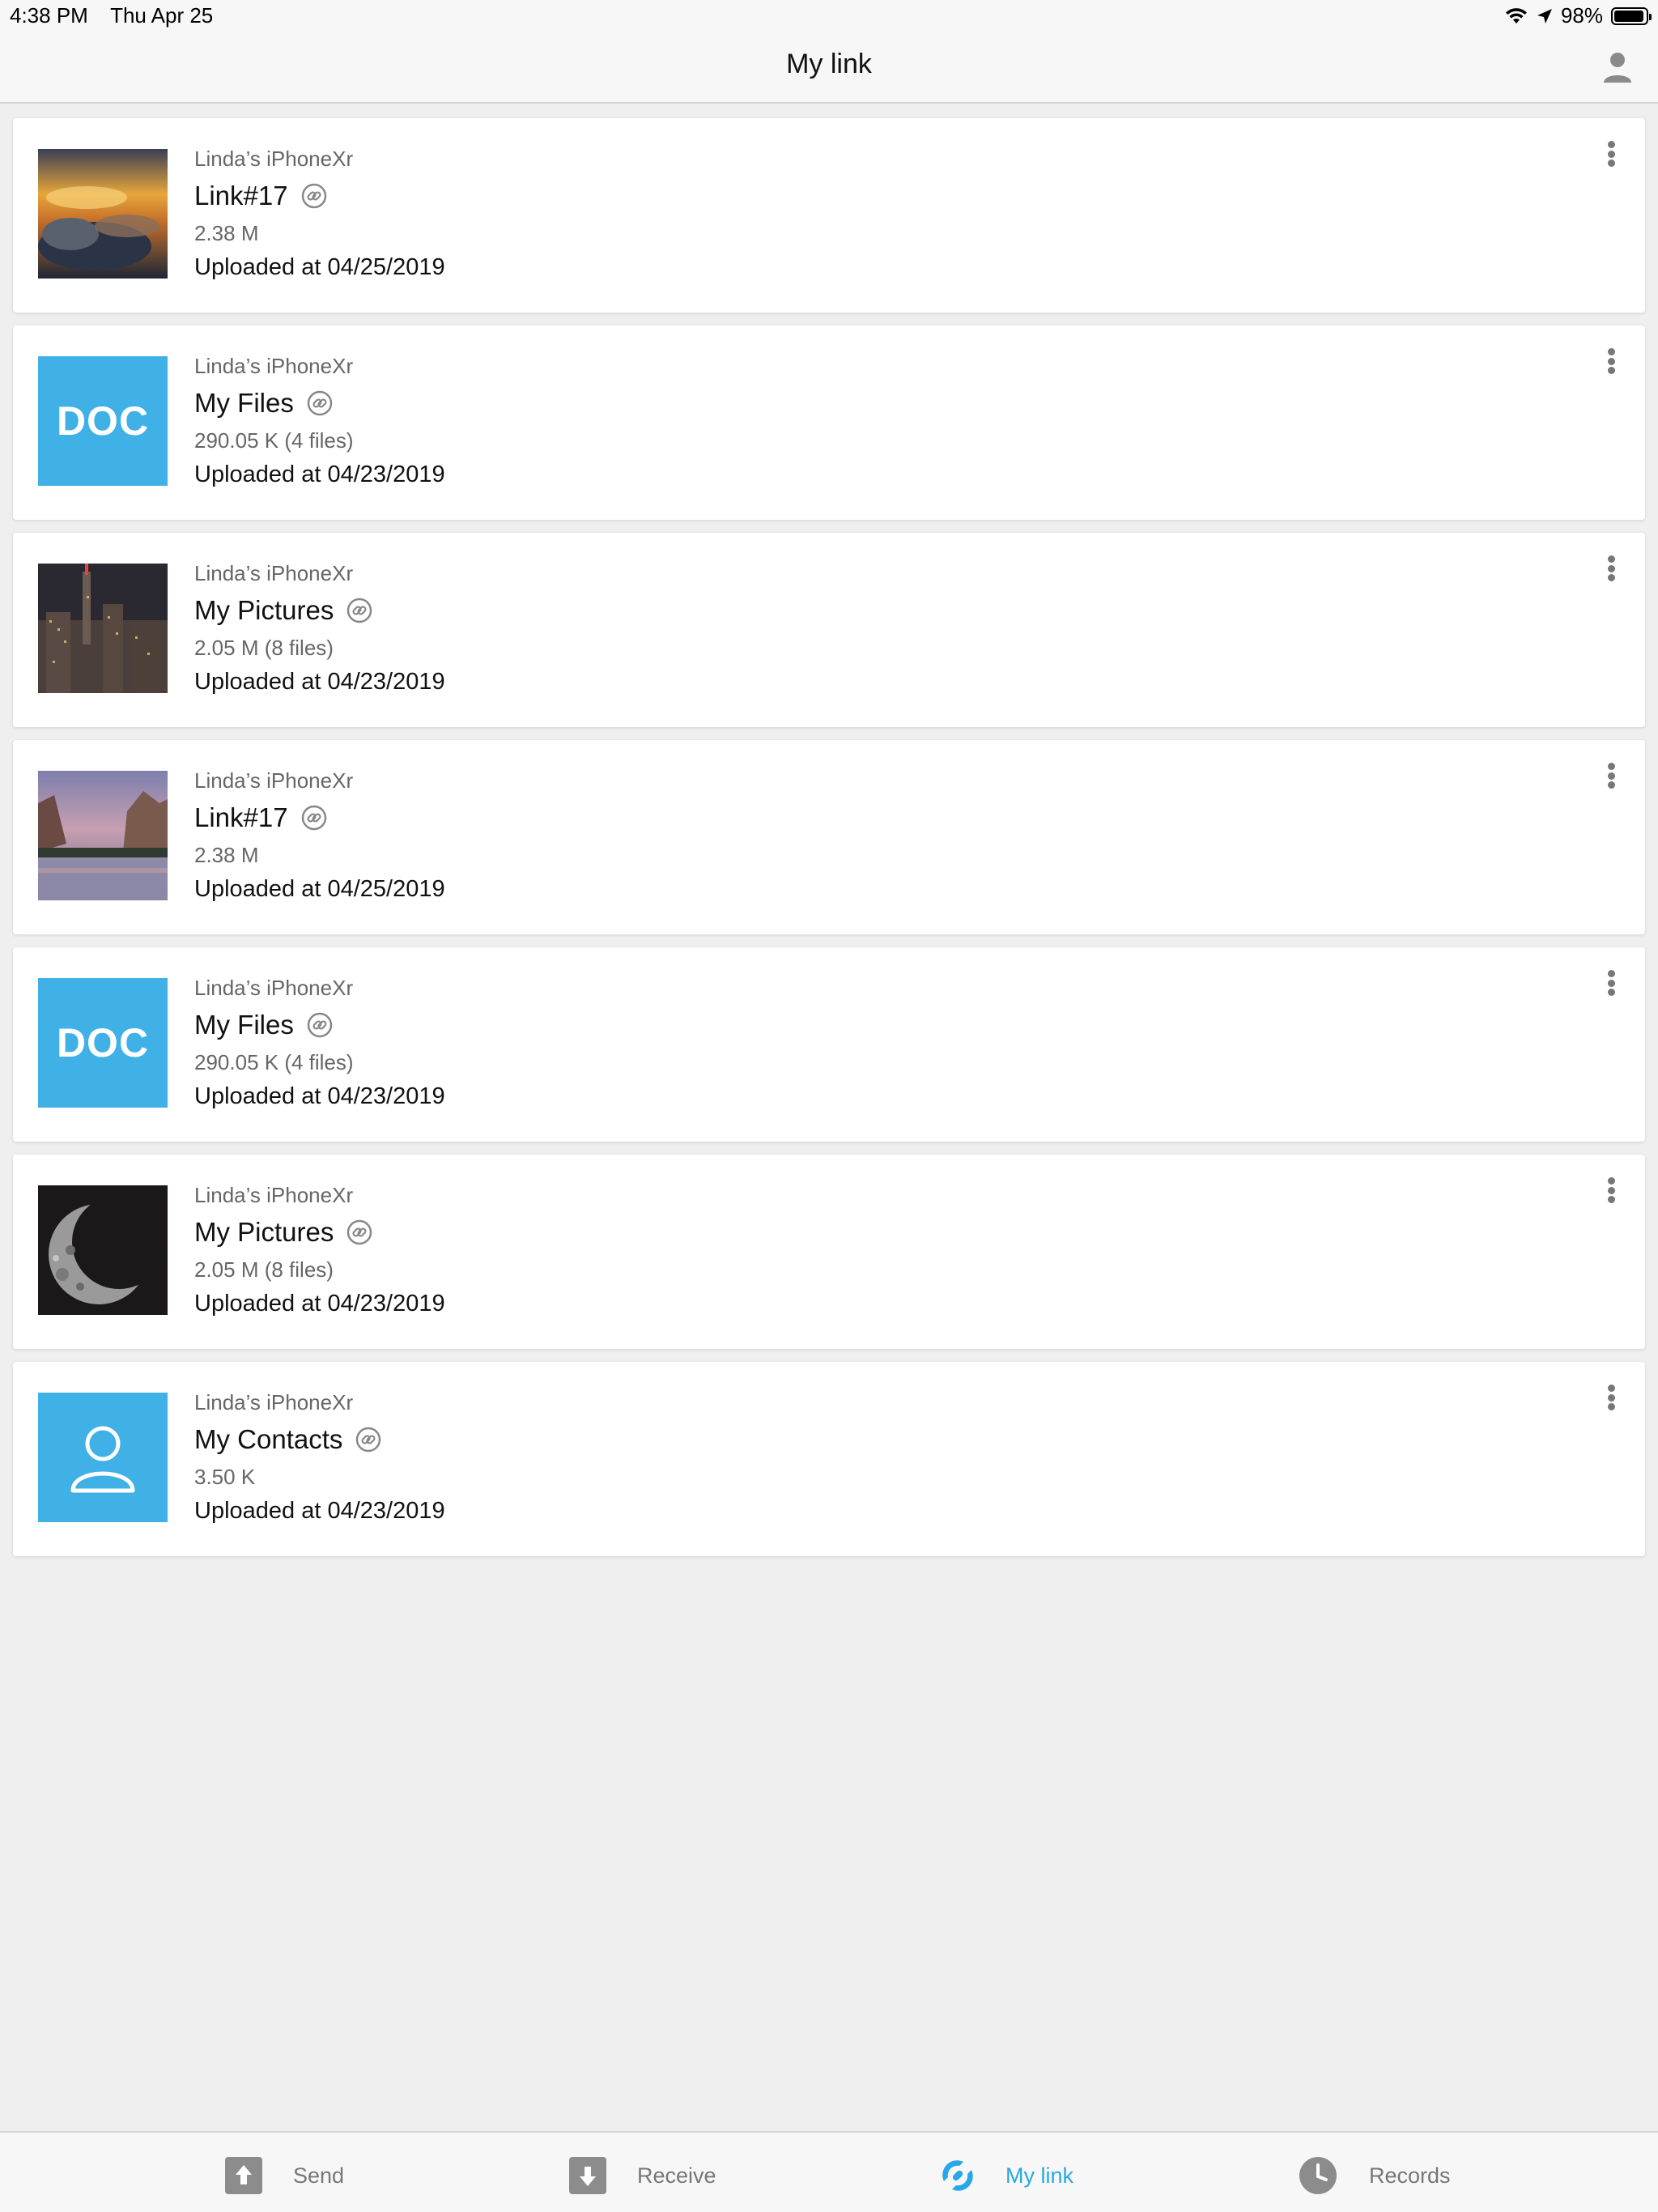  What do you see at coordinates (49, 16) in the screenshot?
I see `status-time: 4:38 PM` at bounding box center [49, 16].